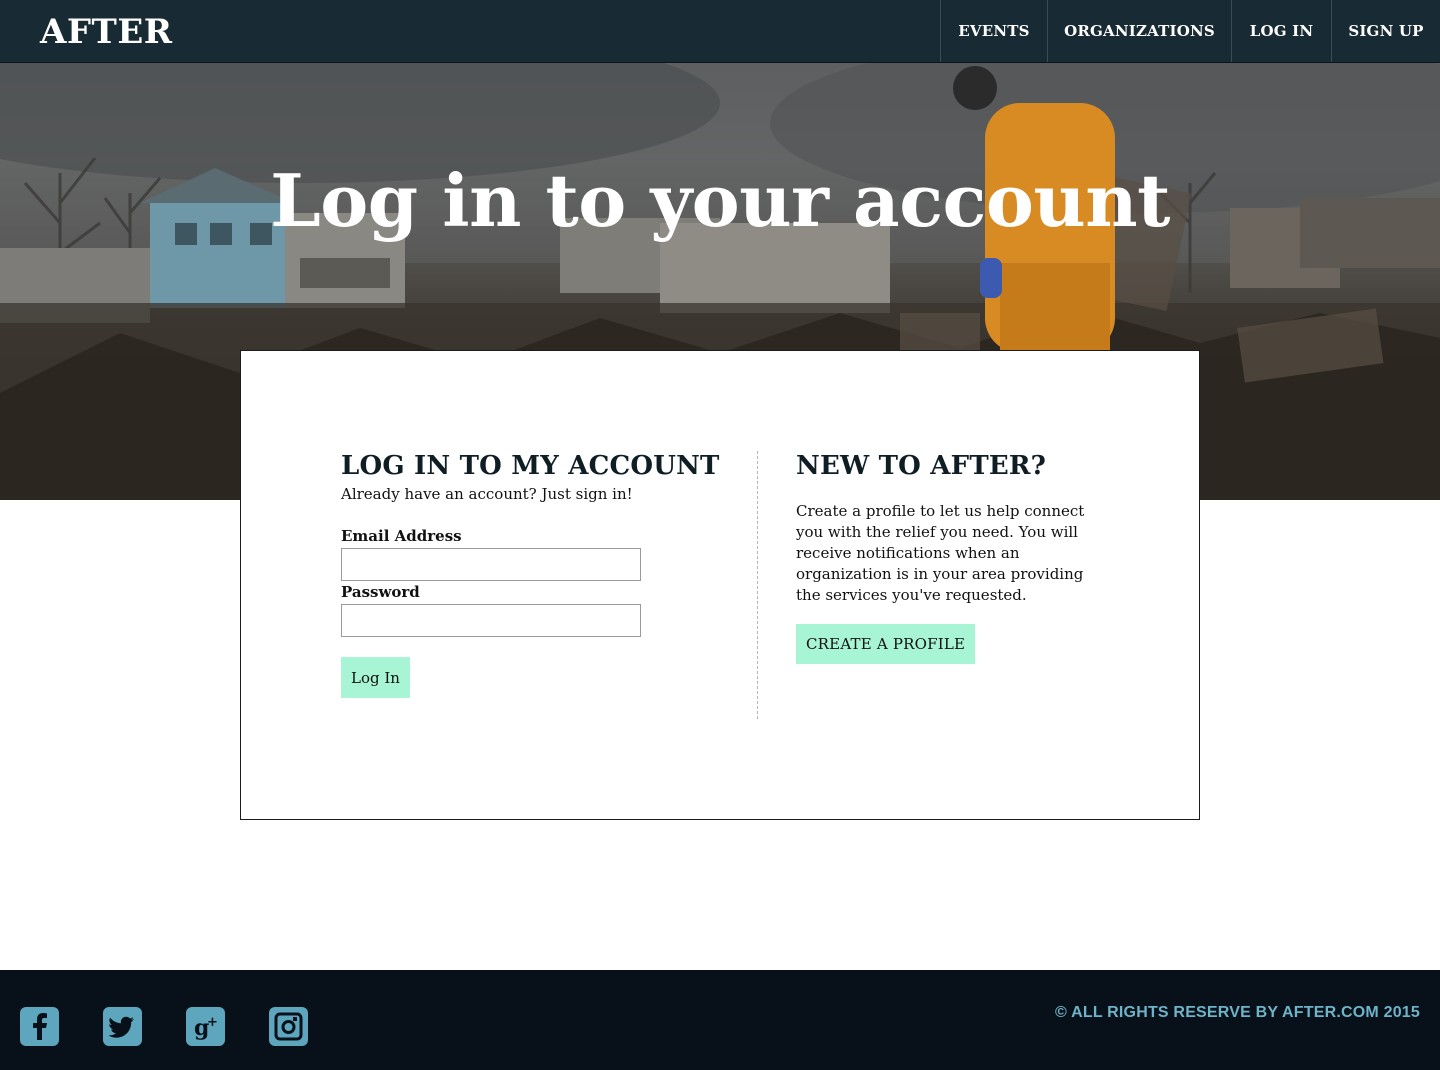  I want to click on facebook-icon, so click(39, 1026).